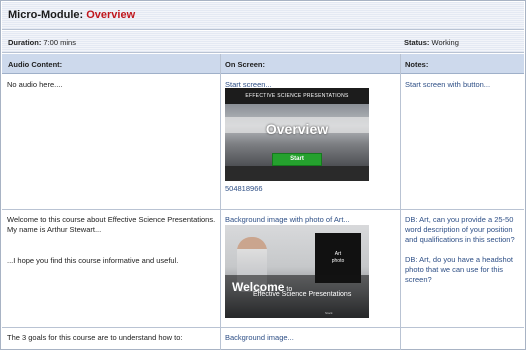  What do you see at coordinates (297, 159) in the screenshot?
I see `start-button: Start` at bounding box center [297, 159].